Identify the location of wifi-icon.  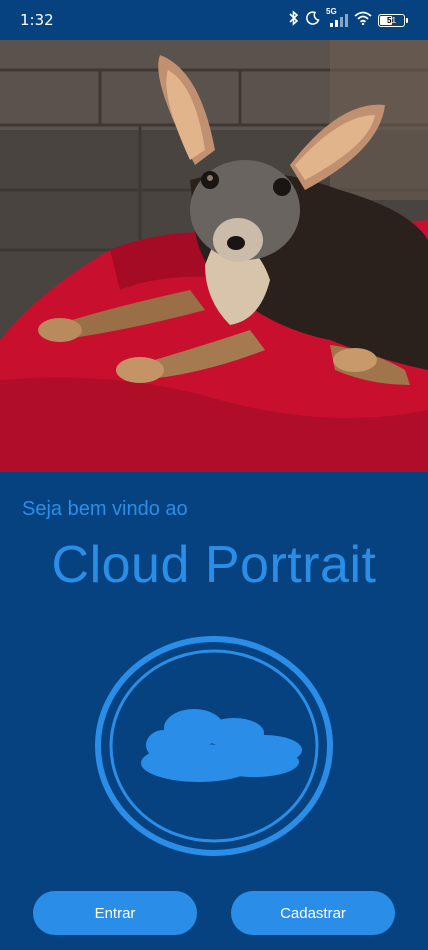
(363, 20).